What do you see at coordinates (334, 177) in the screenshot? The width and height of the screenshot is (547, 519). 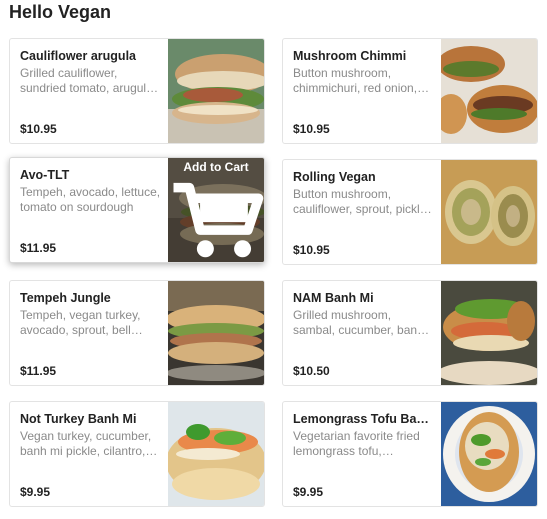 I see `menu-item-name: Rolling Vegan` at bounding box center [334, 177].